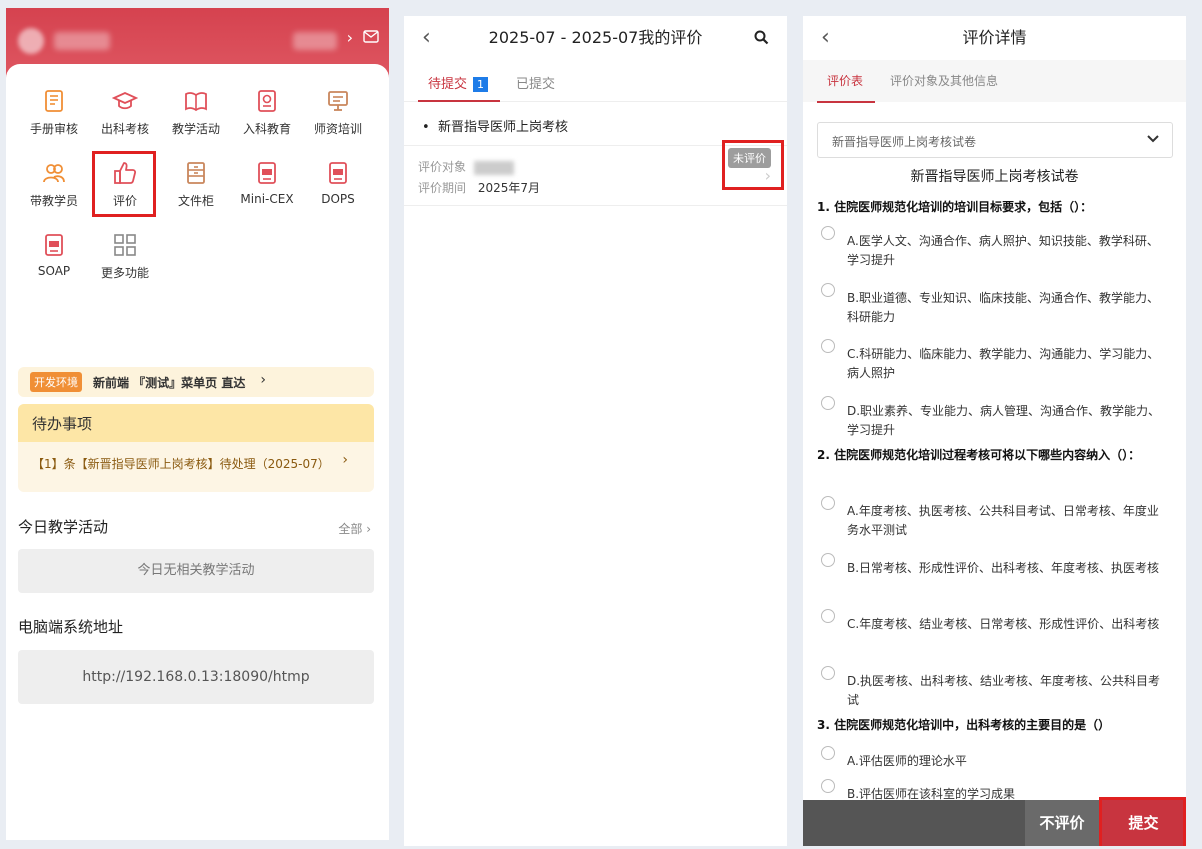 Image resolution: width=1202 pixels, height=849 pixels. I want to click on dev-env-tag: 开发环境, so click(56, 382).